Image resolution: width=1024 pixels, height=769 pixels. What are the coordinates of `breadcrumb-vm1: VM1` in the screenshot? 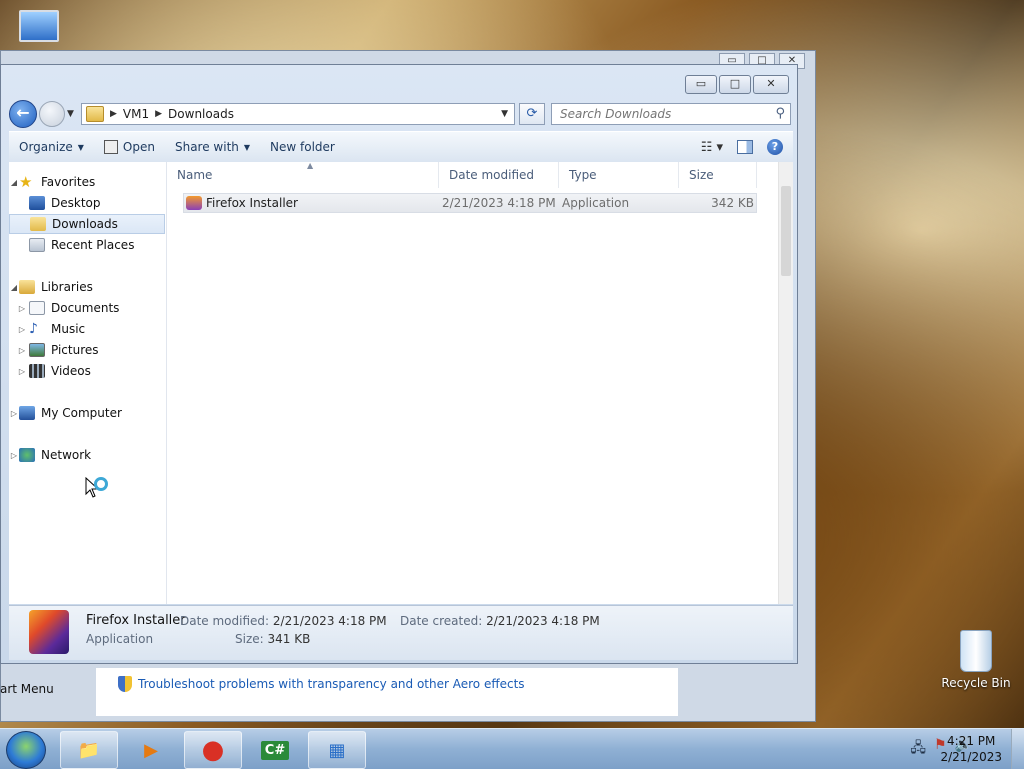 It's located at (136, 114).